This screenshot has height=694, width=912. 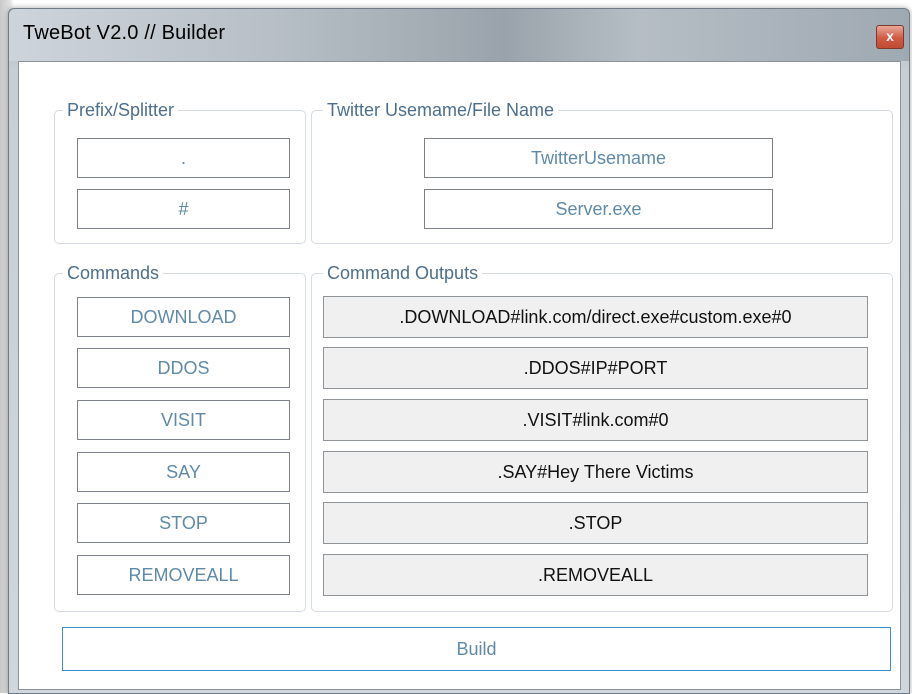 I want to click on build-button: Build, so click(x=476, y=649).